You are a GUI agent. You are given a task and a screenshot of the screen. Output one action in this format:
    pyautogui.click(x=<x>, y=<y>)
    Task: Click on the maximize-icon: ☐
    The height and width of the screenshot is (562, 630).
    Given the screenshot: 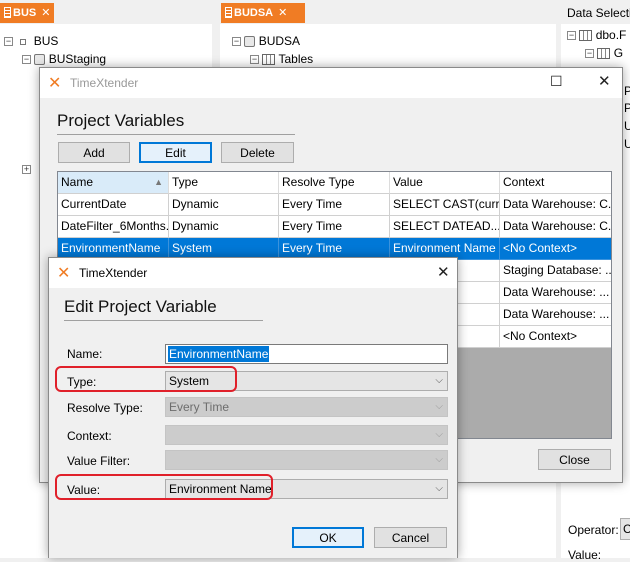 What is the action you would take?
    pyautogui.click(x=556, y=81)
    